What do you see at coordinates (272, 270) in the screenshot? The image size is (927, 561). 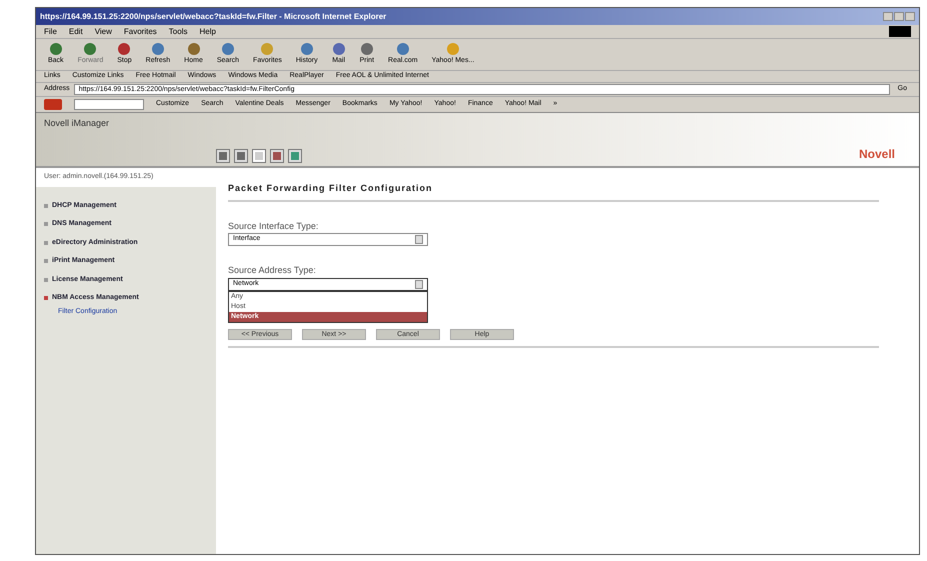 I see `field-label: Source Address Type:` at bounding box center [272, 270].